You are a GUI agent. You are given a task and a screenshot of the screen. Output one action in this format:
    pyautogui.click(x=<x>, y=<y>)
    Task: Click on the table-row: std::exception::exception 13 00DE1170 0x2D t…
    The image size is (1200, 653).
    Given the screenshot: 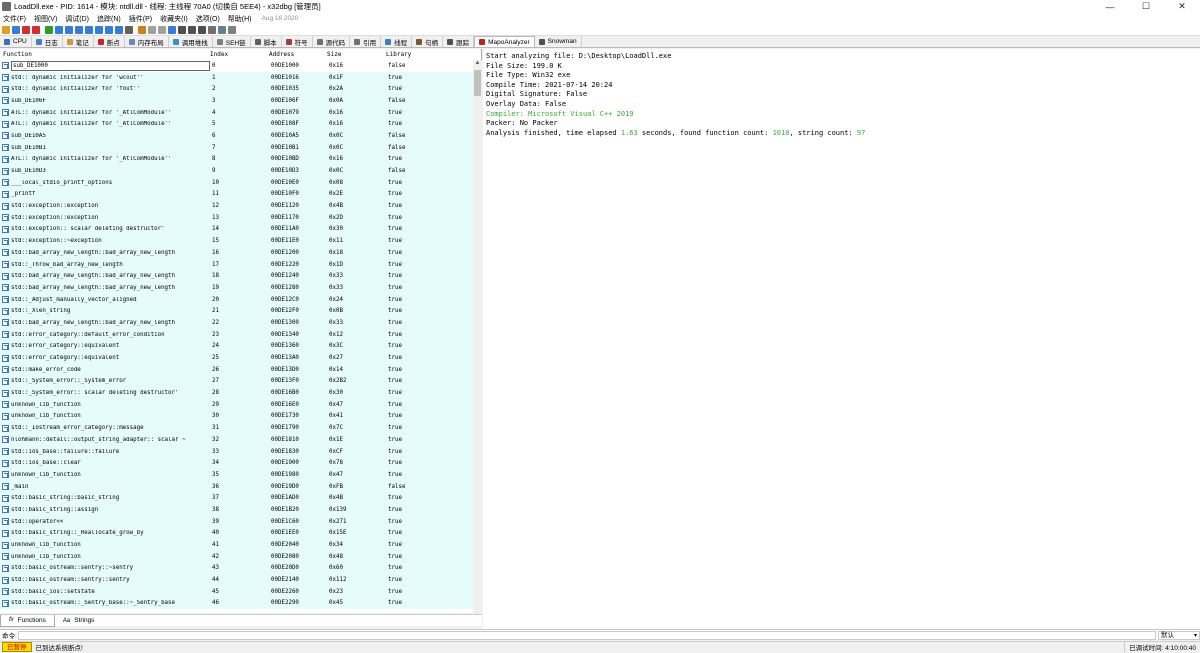 What is the action you would take?
    pyautogui.click(x=236, y=217)
    